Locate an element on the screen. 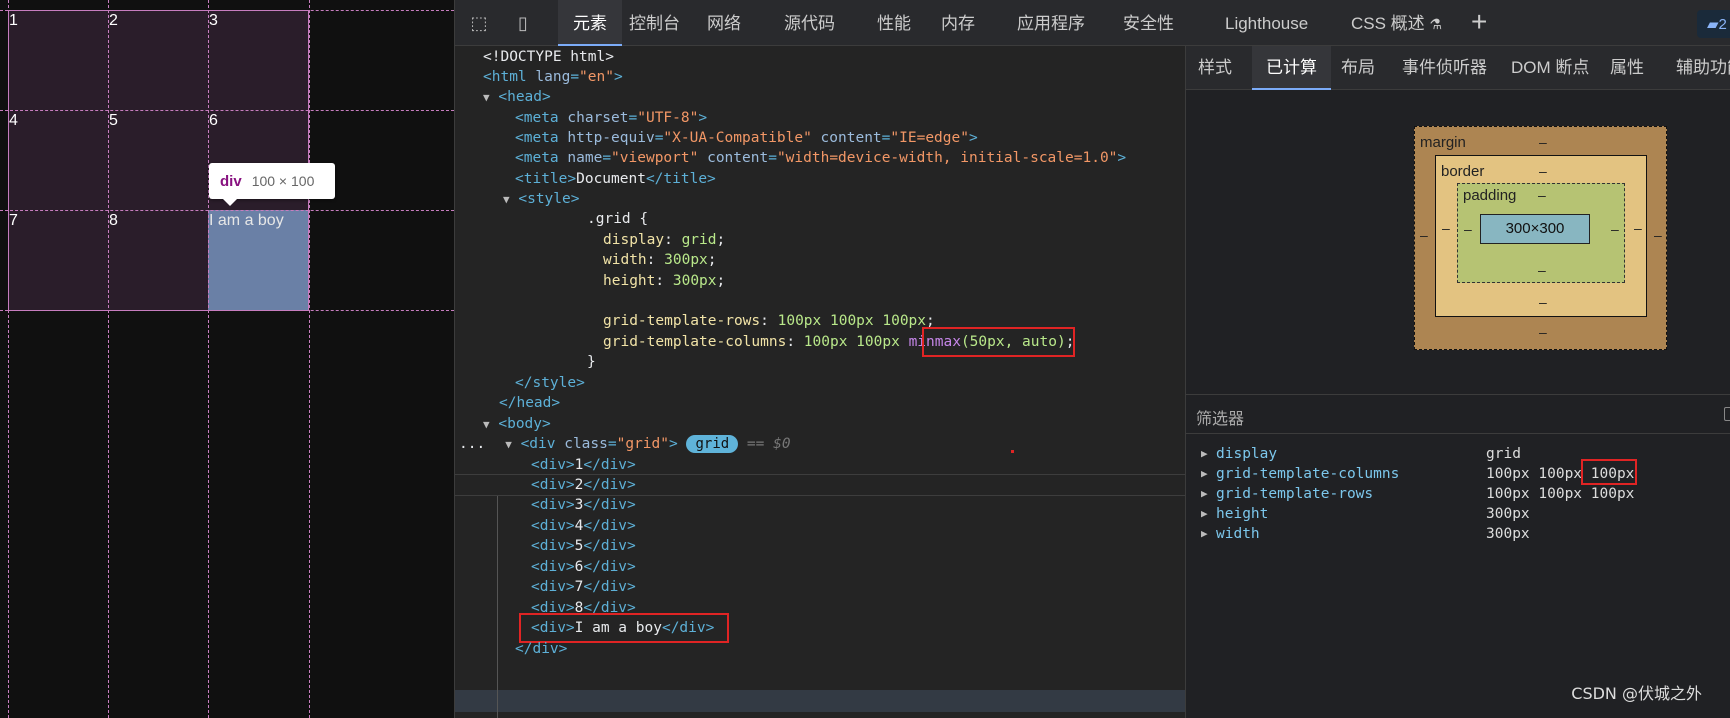 The width and height of the screenshot is (1730, 718). property-value-part: 100px 100px is located at coordinates (1538, 474).